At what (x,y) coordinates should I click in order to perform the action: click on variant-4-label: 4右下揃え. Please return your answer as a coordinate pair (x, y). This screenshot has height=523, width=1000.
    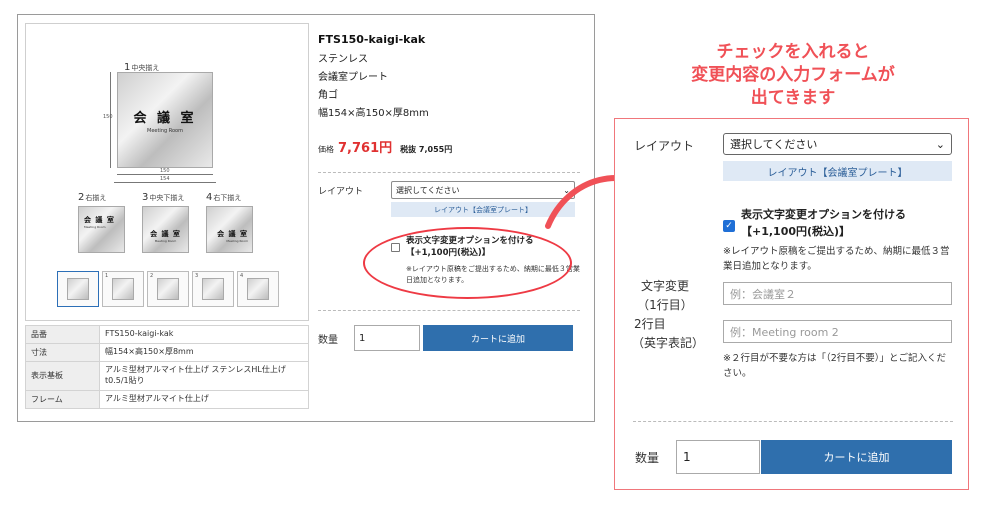
    Looking at the image, I should click on (224, 197).